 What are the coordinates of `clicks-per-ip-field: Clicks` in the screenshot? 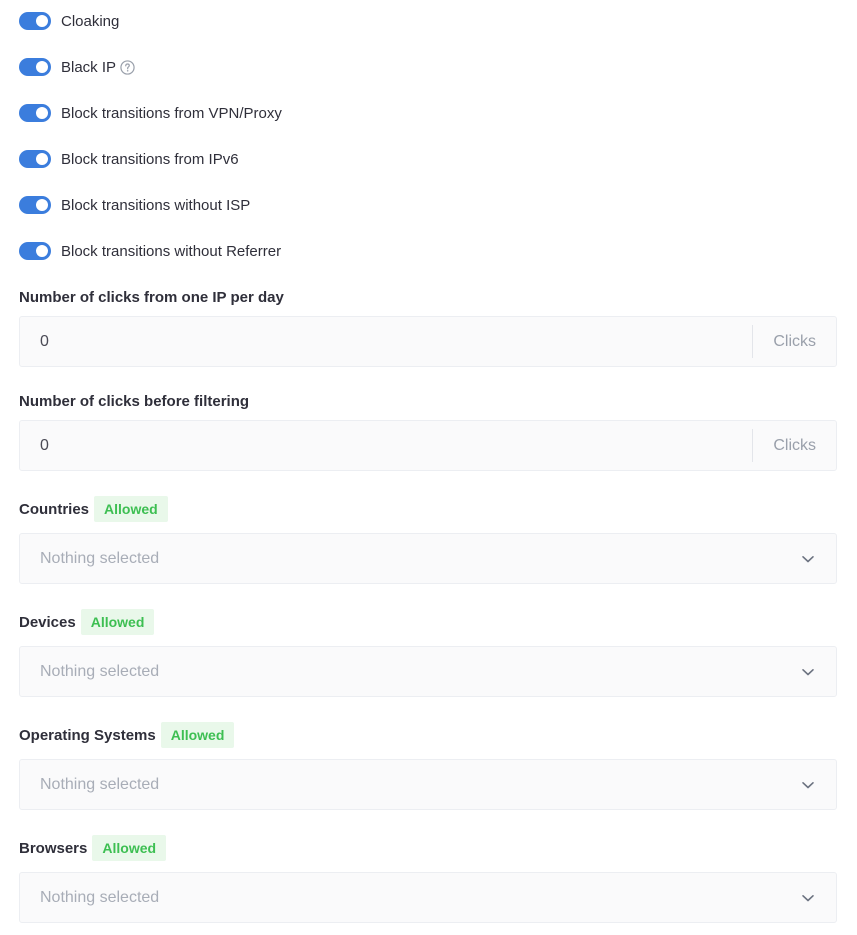 It's located at (428, 341).